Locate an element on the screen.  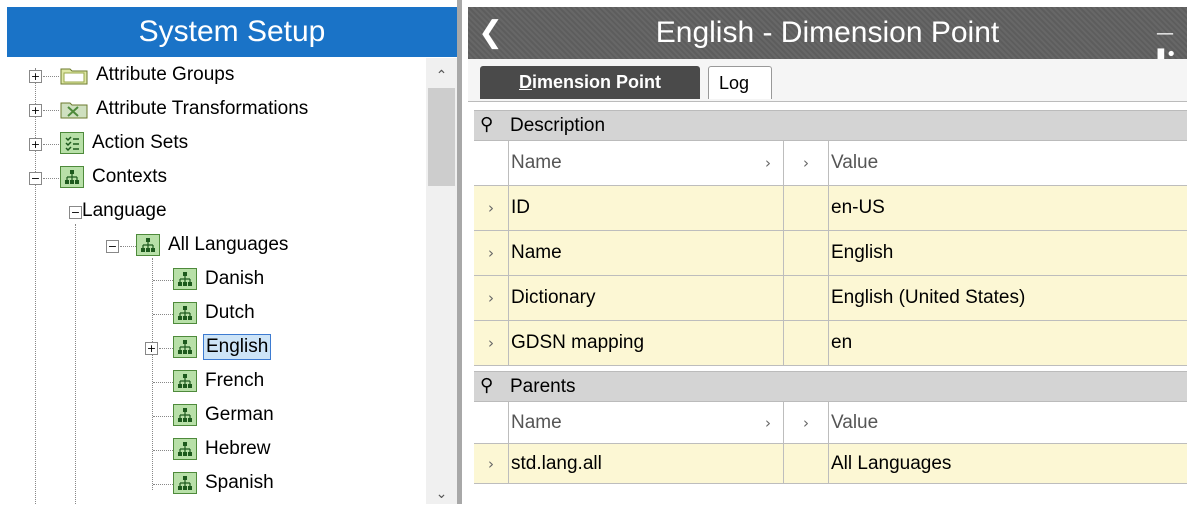
table-row: › ID en-US is located at coordinates (830, 208).